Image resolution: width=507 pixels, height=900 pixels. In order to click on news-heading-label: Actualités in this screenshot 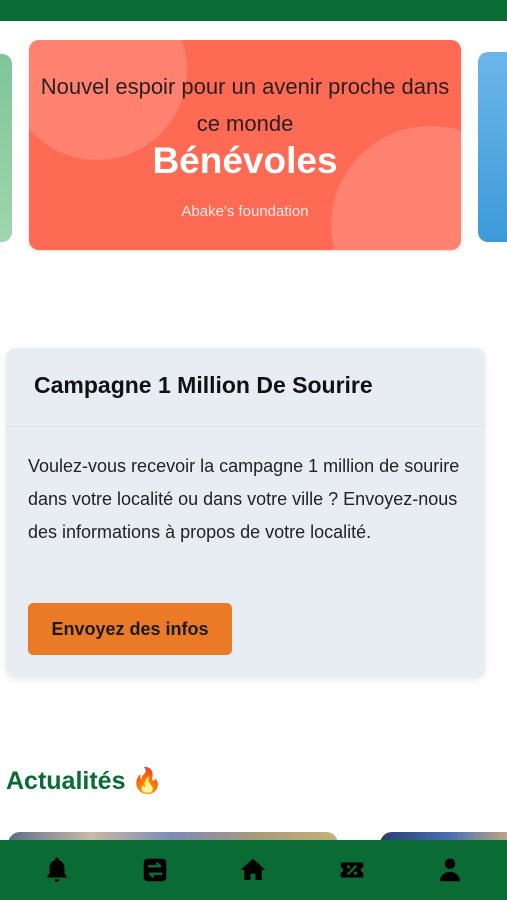, I will do `click(66, 781)`.